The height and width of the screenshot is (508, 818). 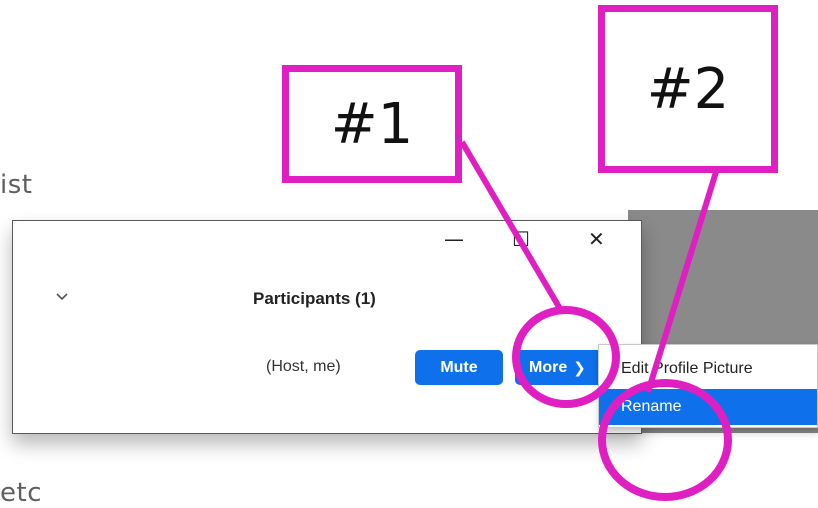 What do you see at coordinates (62, 296) in the screenshot?
I see `chevron-down-icon` at bounding box center [62, 296].